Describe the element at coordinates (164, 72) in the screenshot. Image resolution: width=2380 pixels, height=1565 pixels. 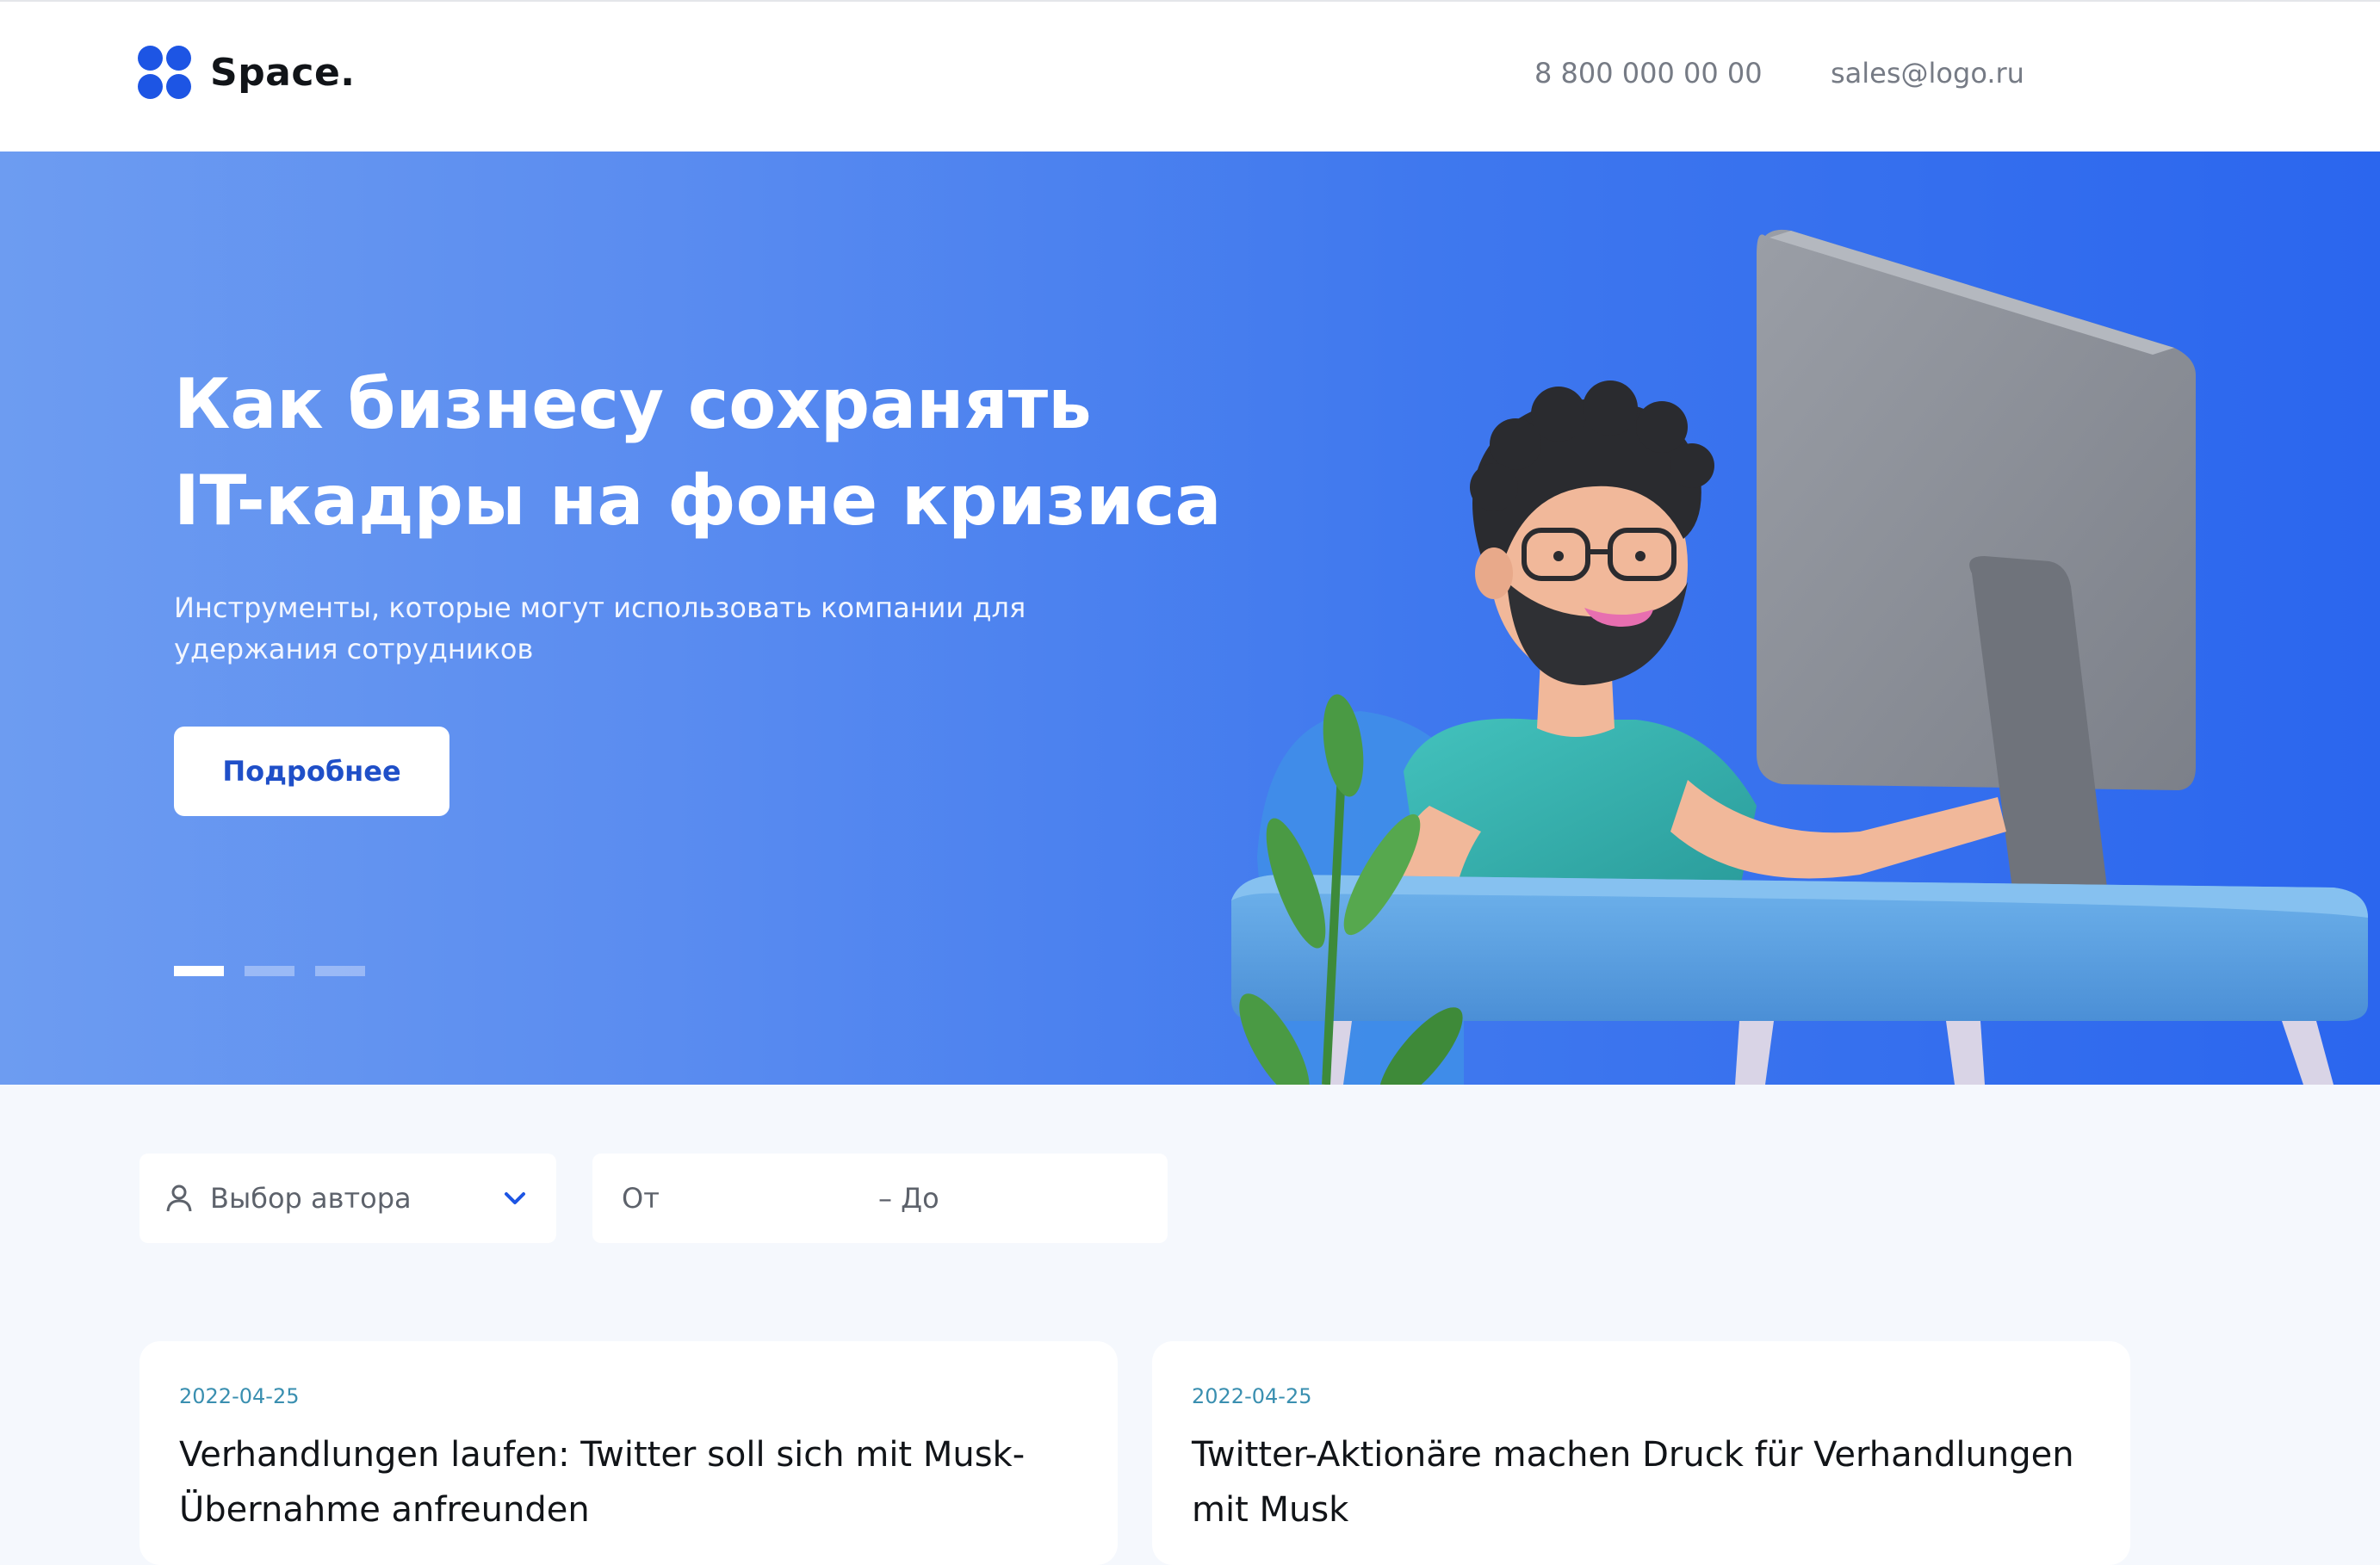
I see `four-dots-logo-icon` at that location.